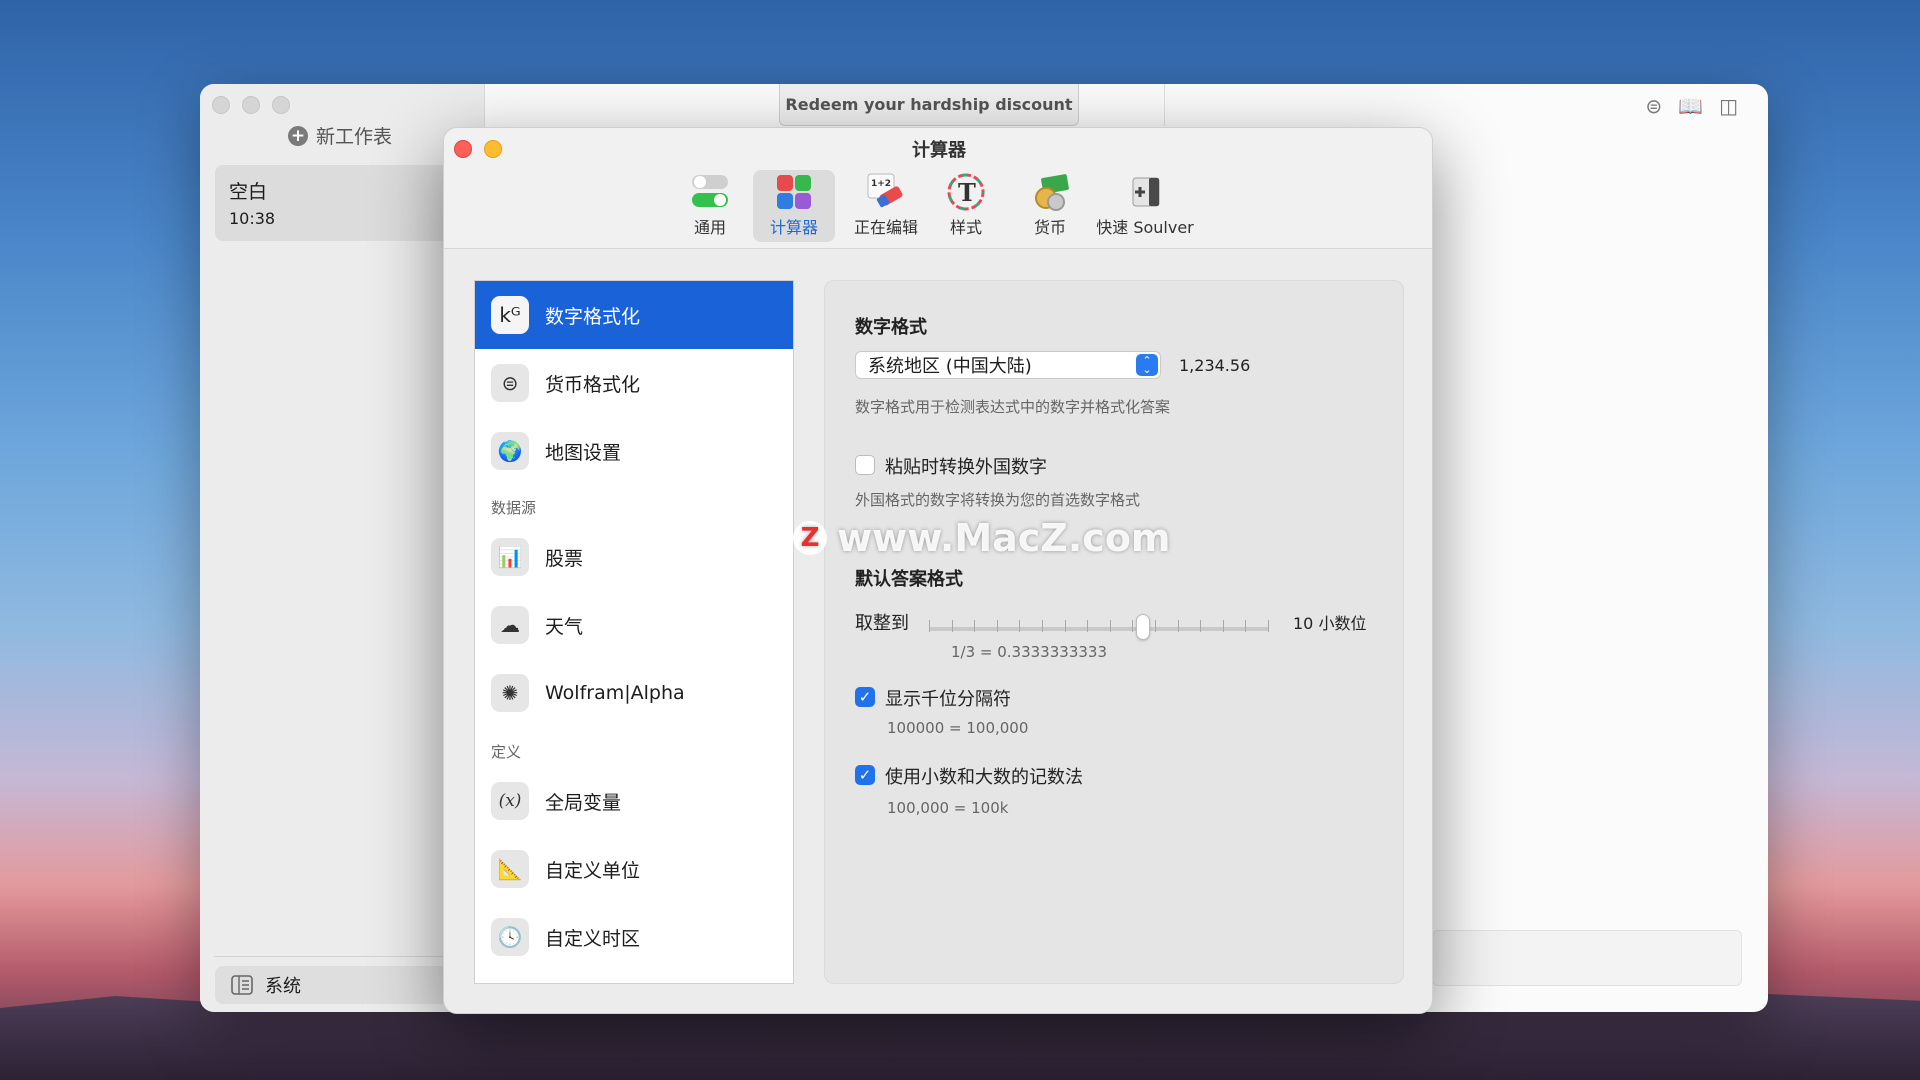 This screenshot has height=1080, width=1920. Describe the element at coordinates (564, 558) in the screenshot. I see `list-item-label: 股票` at that location.